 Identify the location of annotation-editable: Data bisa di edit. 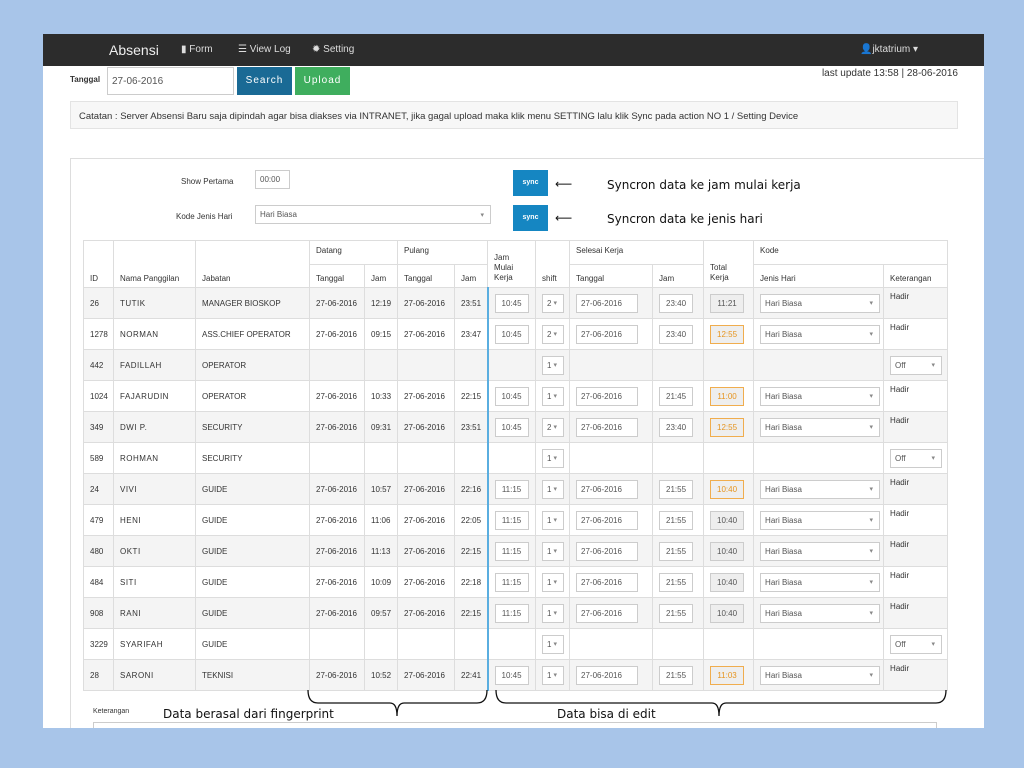
(606, 714).